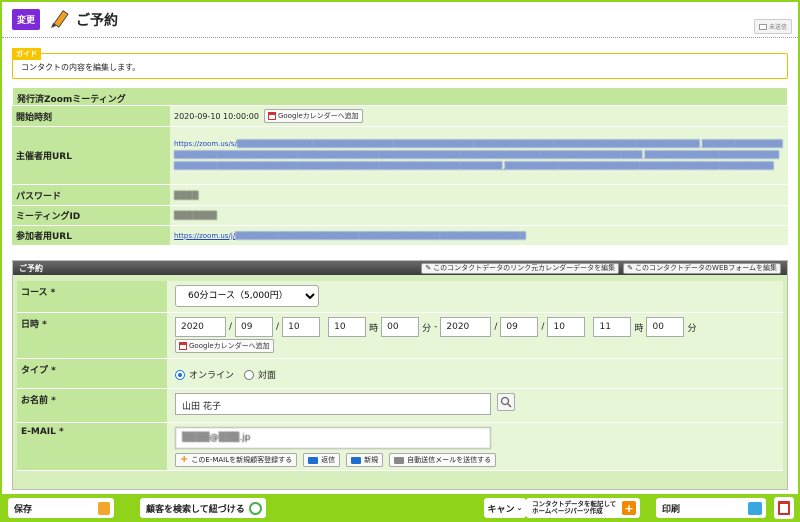 The height and width of the screenshot is (522, 800). I want to click on new-mail-label: 新規, so click(371, 460).